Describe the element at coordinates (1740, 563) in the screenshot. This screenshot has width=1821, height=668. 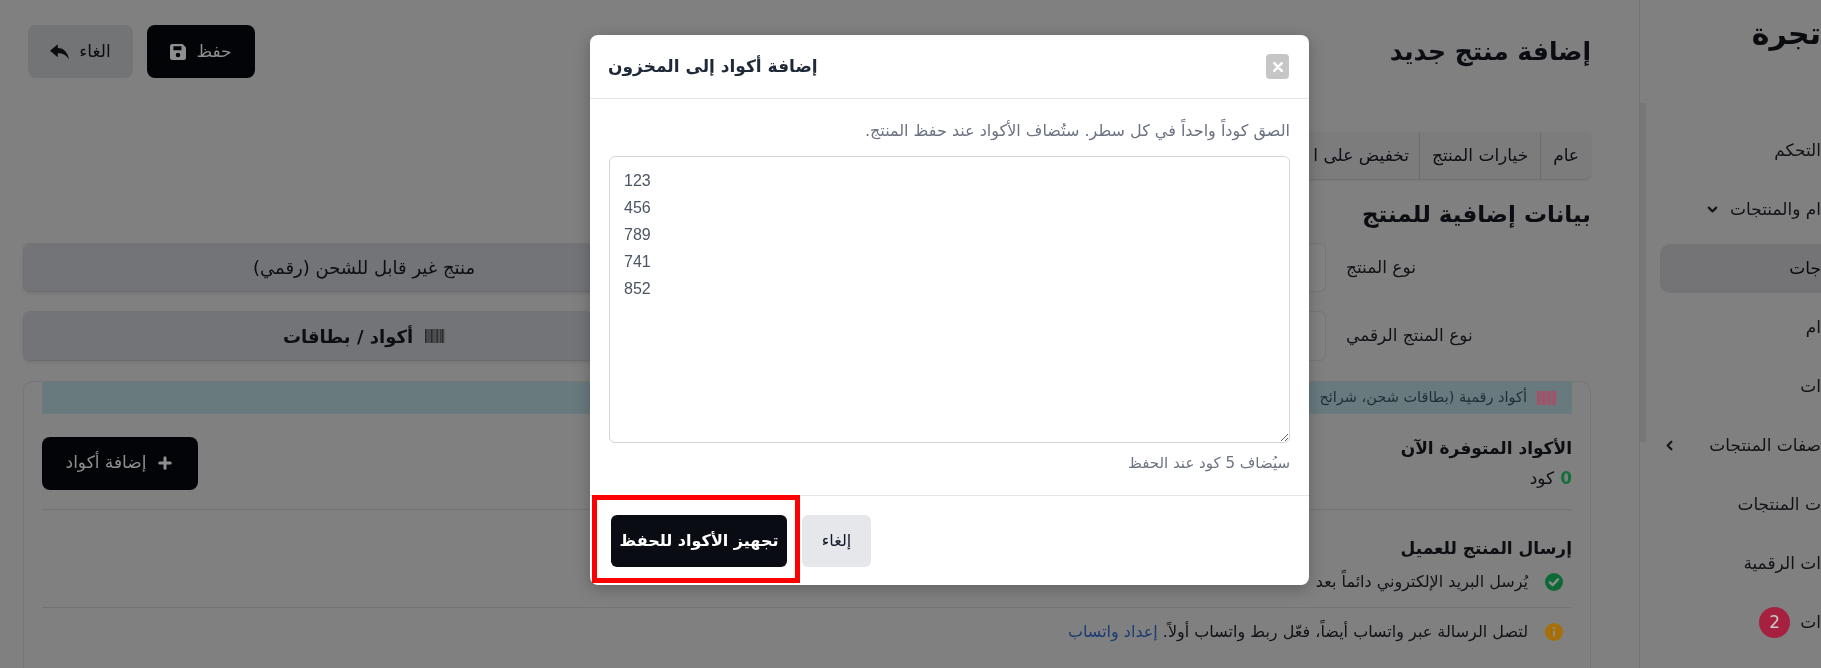
I see `sidebar-item: ات الرقمية` at that location.